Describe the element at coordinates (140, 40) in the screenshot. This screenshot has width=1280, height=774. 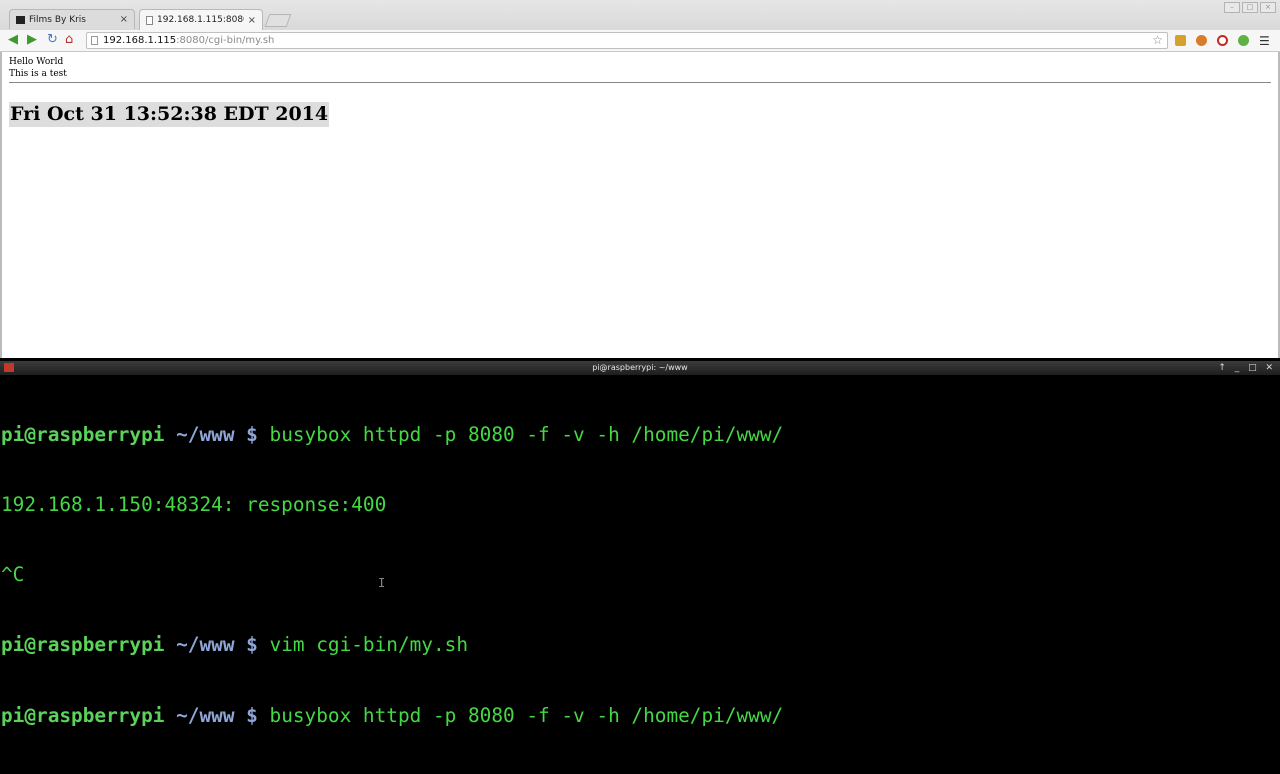
I see `url-host: 192.168.1.115` at that location.